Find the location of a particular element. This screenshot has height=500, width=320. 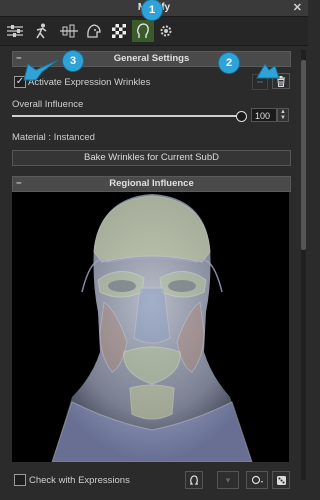

overall-influence-slider-knob is located at coordinates (241, 116).